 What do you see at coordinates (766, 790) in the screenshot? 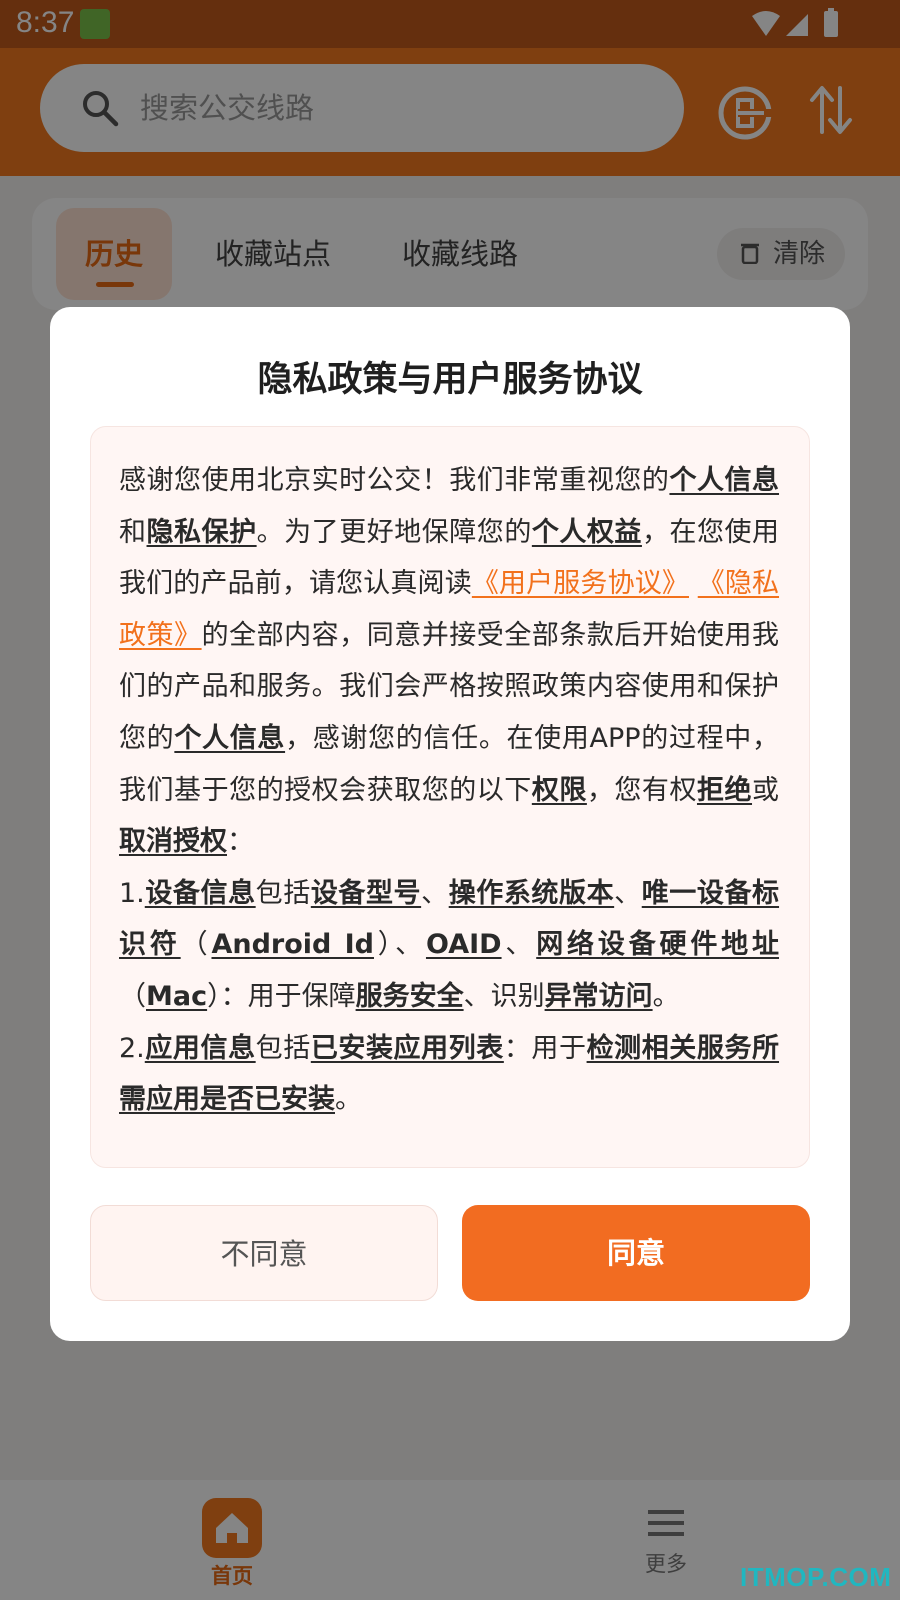
I see `body-text: 或` at bounding box center [766, 790].